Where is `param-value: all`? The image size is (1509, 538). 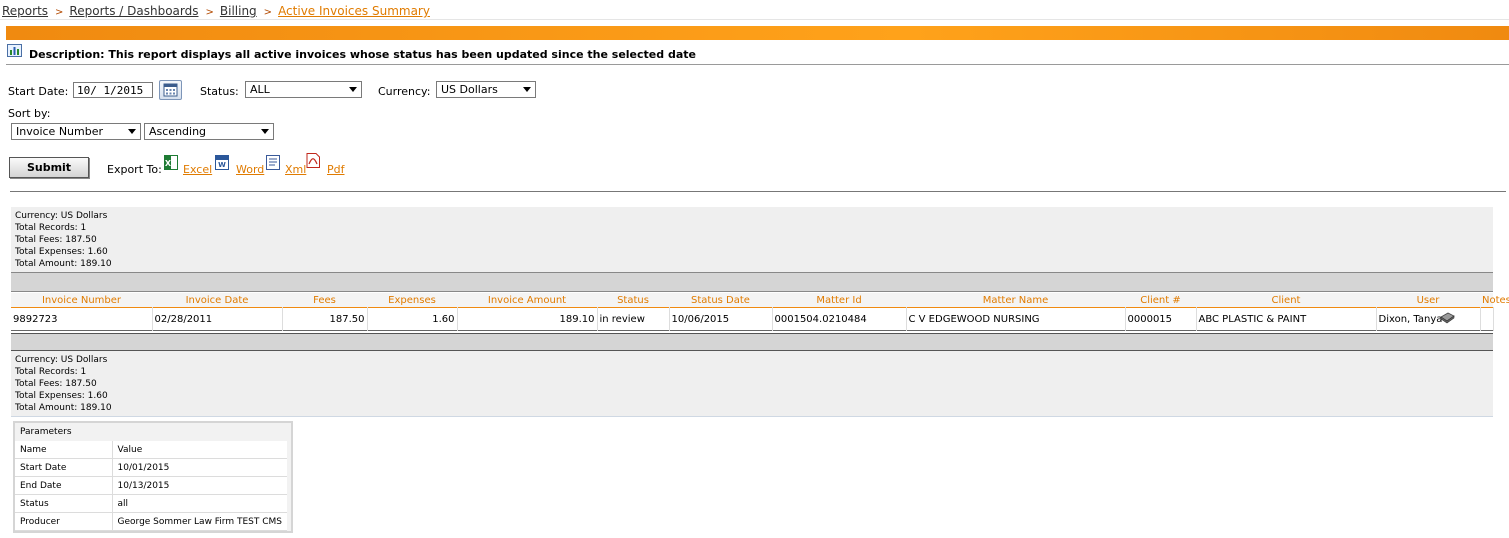
param-value: all is located at coordinates (199, 503).